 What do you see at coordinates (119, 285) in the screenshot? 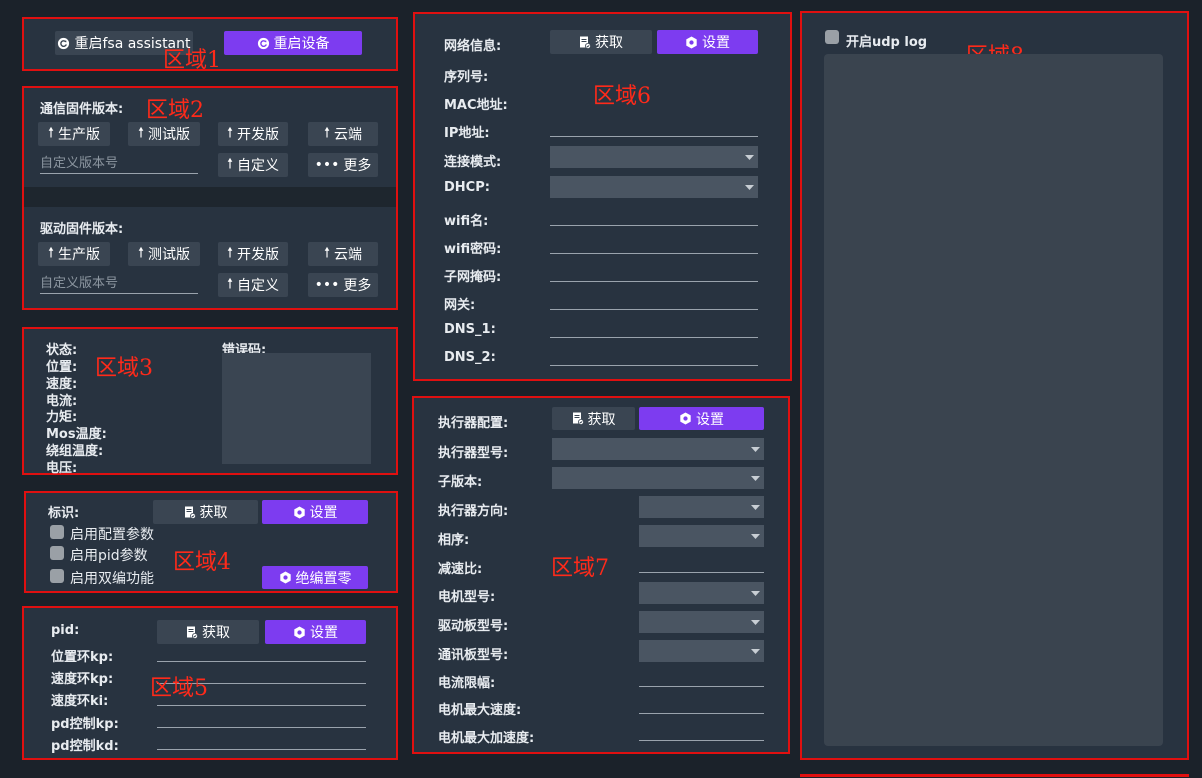
I see `drive-custom-version-input: 自定义版本号` at bounding box center [119, 285].